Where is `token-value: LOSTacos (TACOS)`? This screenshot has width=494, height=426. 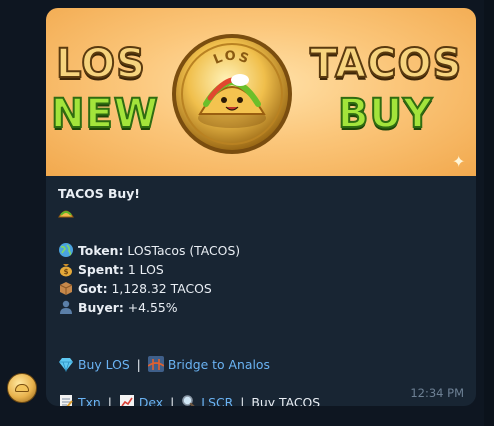 token-value: LOSTacos (TACOS) is located at coordinates (184, 250).